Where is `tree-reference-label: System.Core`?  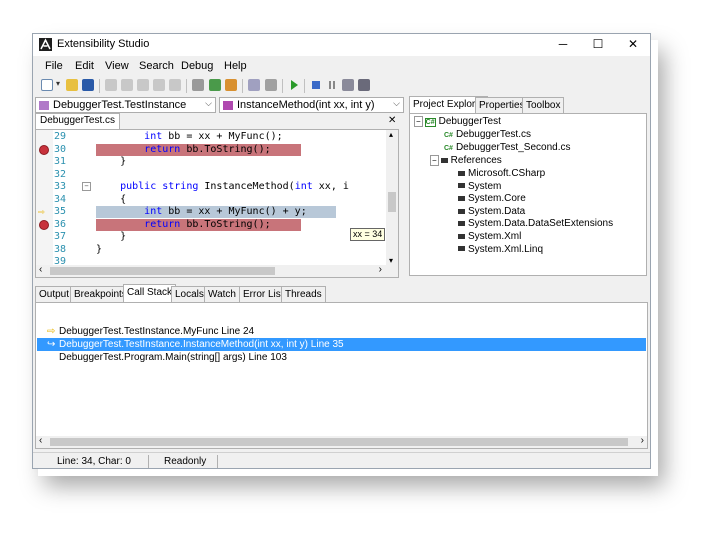 tree-reference-label: System.Core is located at coordinates (497, 199).